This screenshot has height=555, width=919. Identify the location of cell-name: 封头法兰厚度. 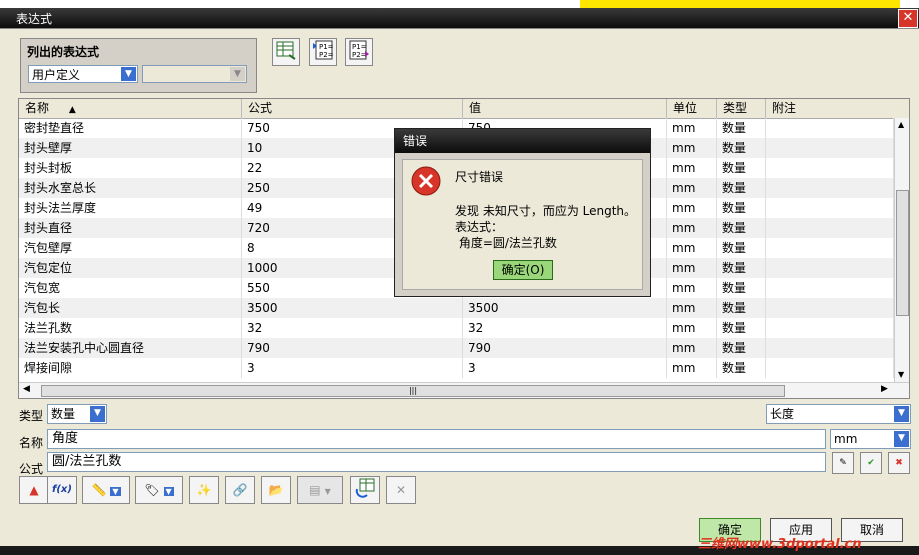
(130, 208).